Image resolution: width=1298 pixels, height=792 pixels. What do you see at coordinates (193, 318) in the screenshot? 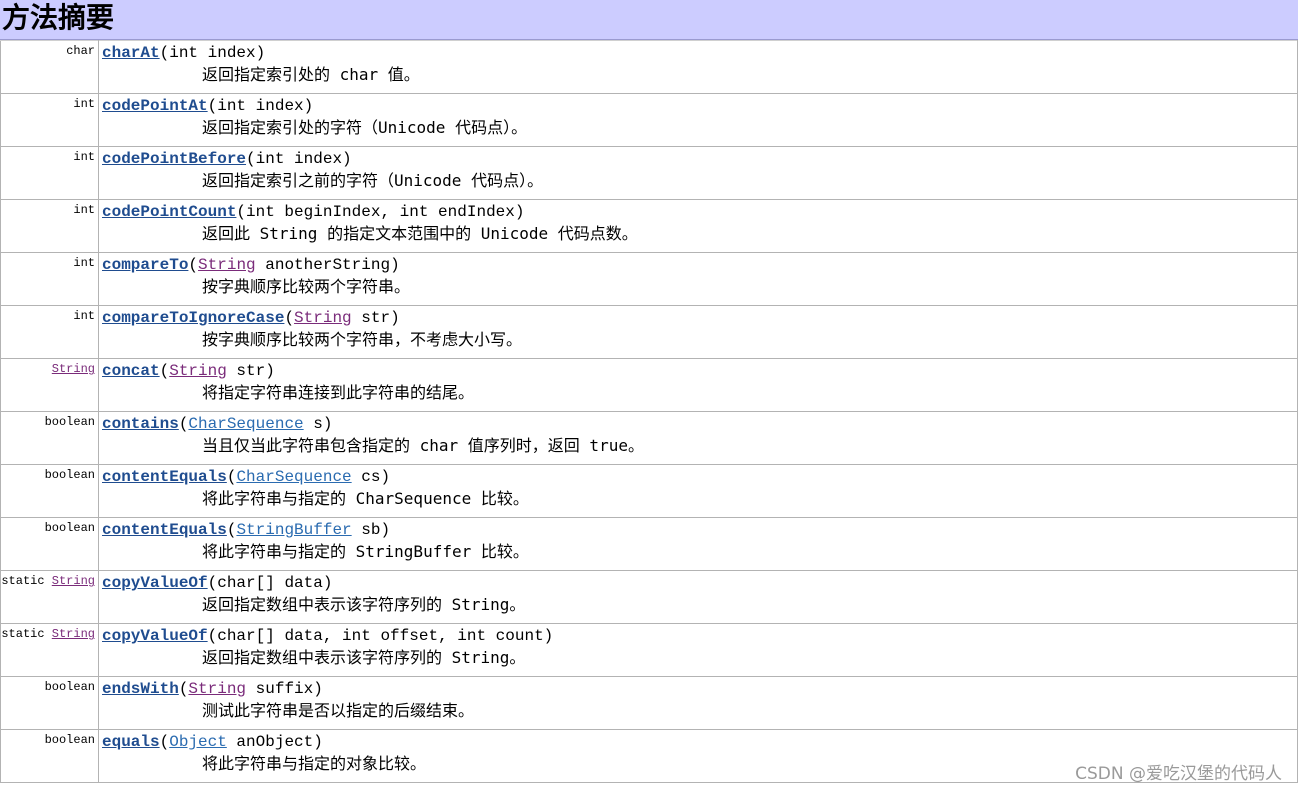
I see `method-name-link: compareToIgnoreCase` at bounding box center [193, 318].